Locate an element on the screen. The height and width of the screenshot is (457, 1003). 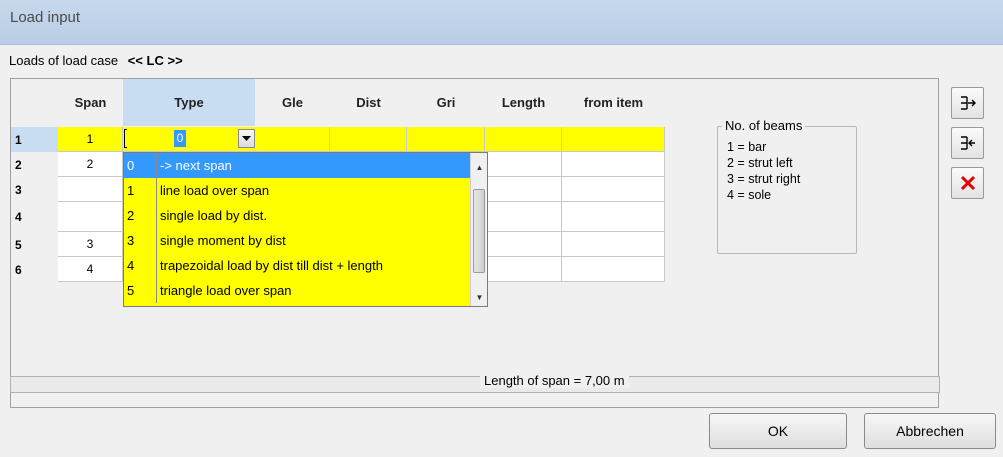
dropdown-item-text: single moment by dist is located at coordinates (223, 240).